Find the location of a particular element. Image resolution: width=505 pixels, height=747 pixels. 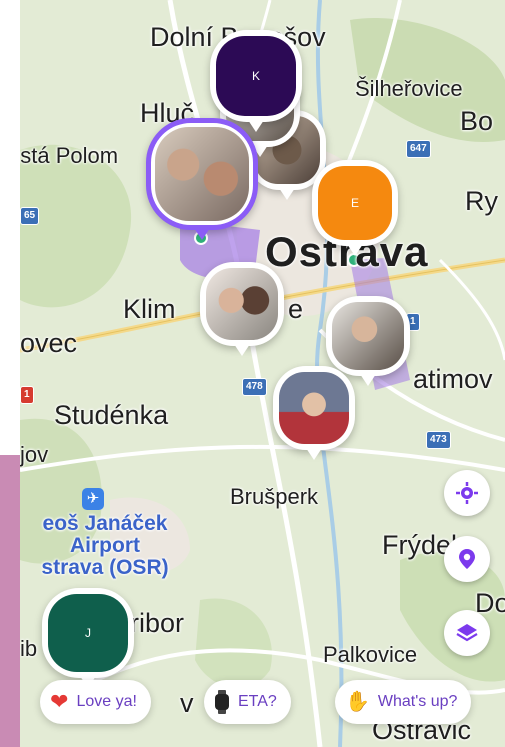

place-label-ib: ib is located at coordinates (29, 648).